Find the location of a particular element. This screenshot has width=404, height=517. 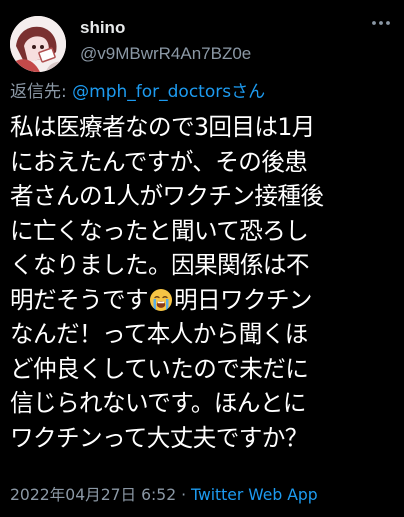

tweet-meta: 2022年04月27日 6:52 · Twitter Web App is located at coordinates (164, 495).